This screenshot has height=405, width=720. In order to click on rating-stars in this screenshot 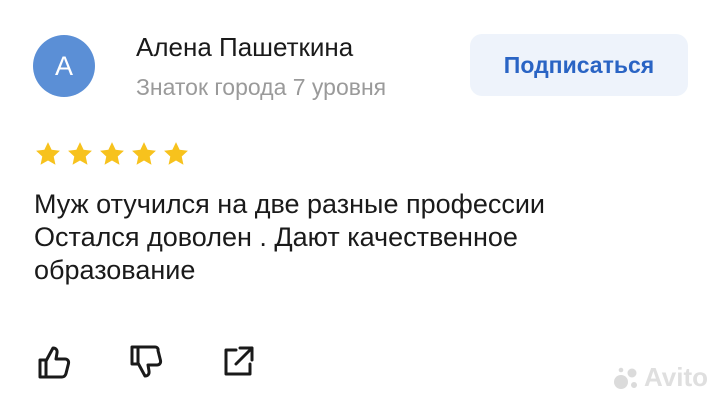, I will do `click(112, 154)`.